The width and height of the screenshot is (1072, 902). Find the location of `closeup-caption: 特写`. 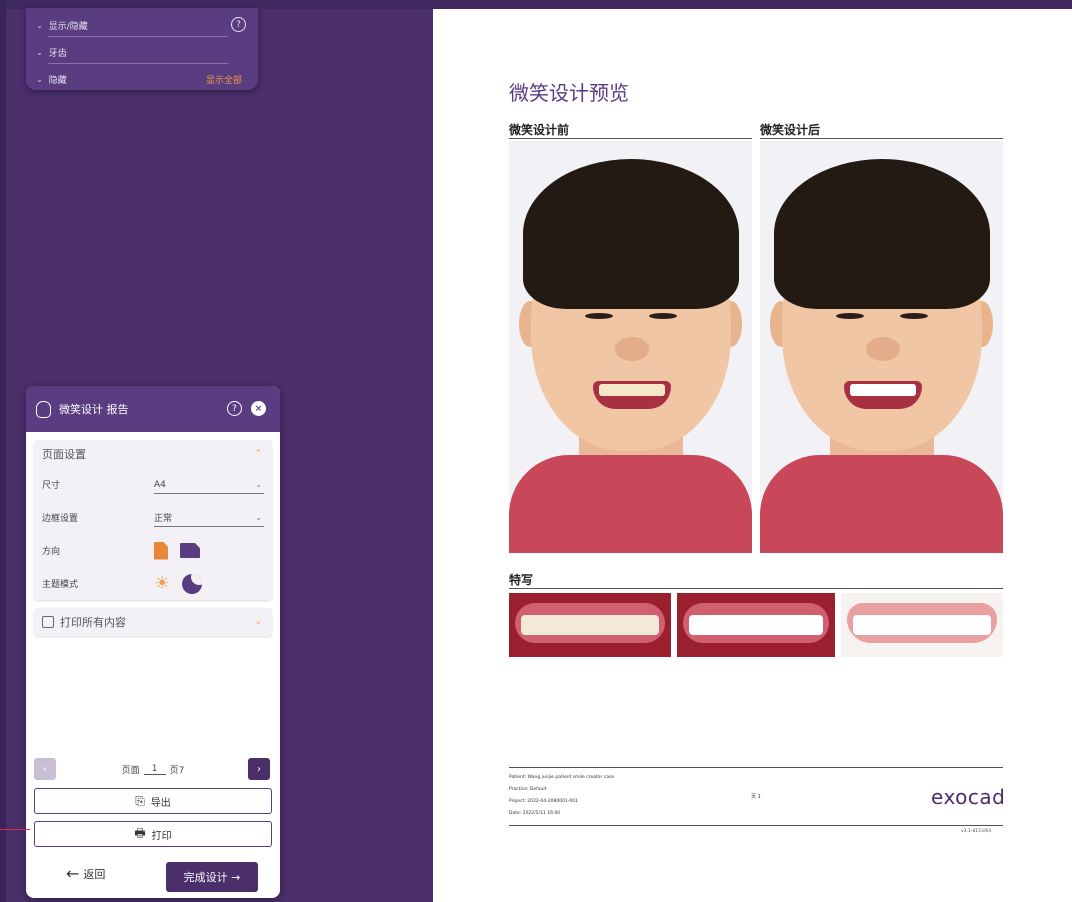

closeup-caption: 特写 is located at coordinates (756, 580).